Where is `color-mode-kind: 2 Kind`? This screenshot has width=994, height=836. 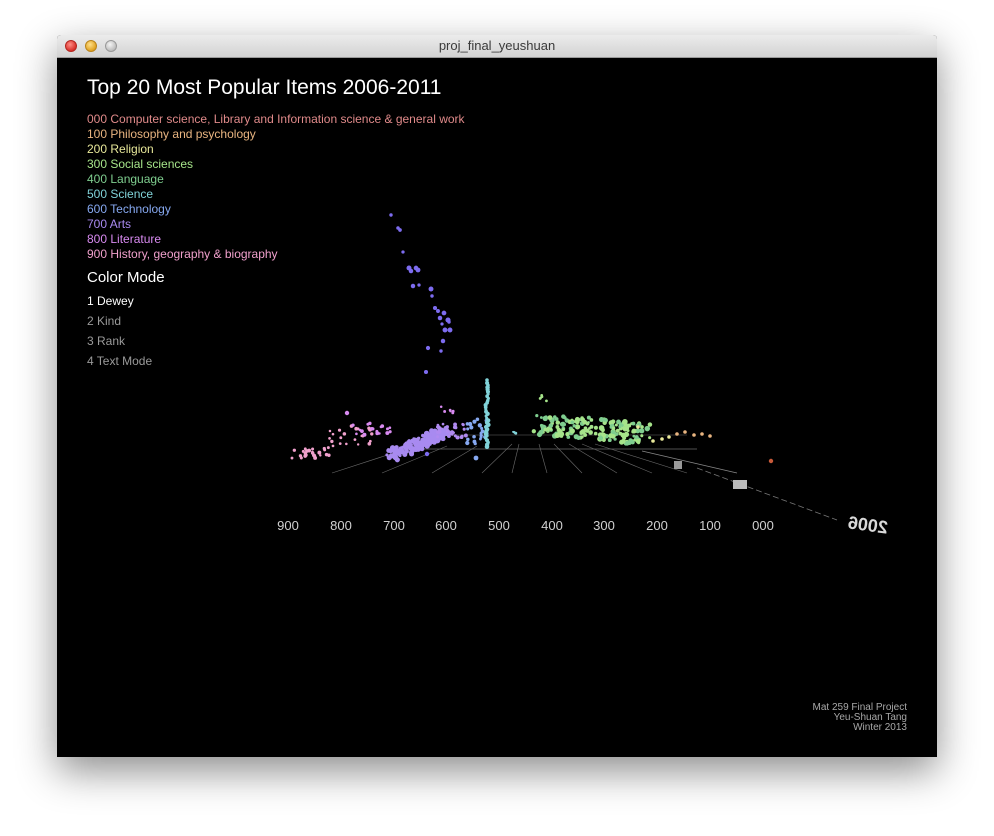
color-mode-kind: 2 Kind is located at coordinates (119, 321).